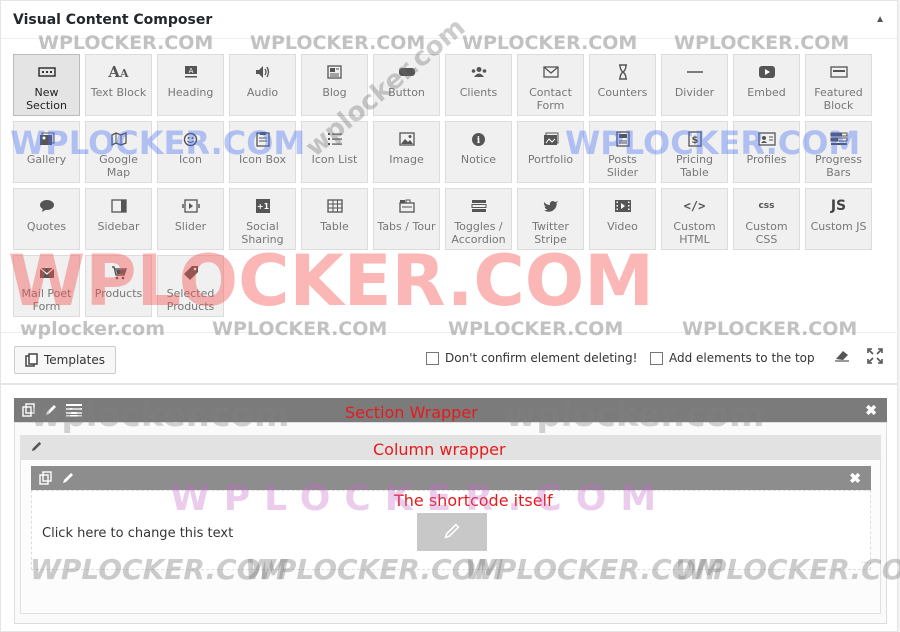 This screenshot has width=900, height=632. I want to click on element-tile-text-block: AA Text Block, so click(118, 85).